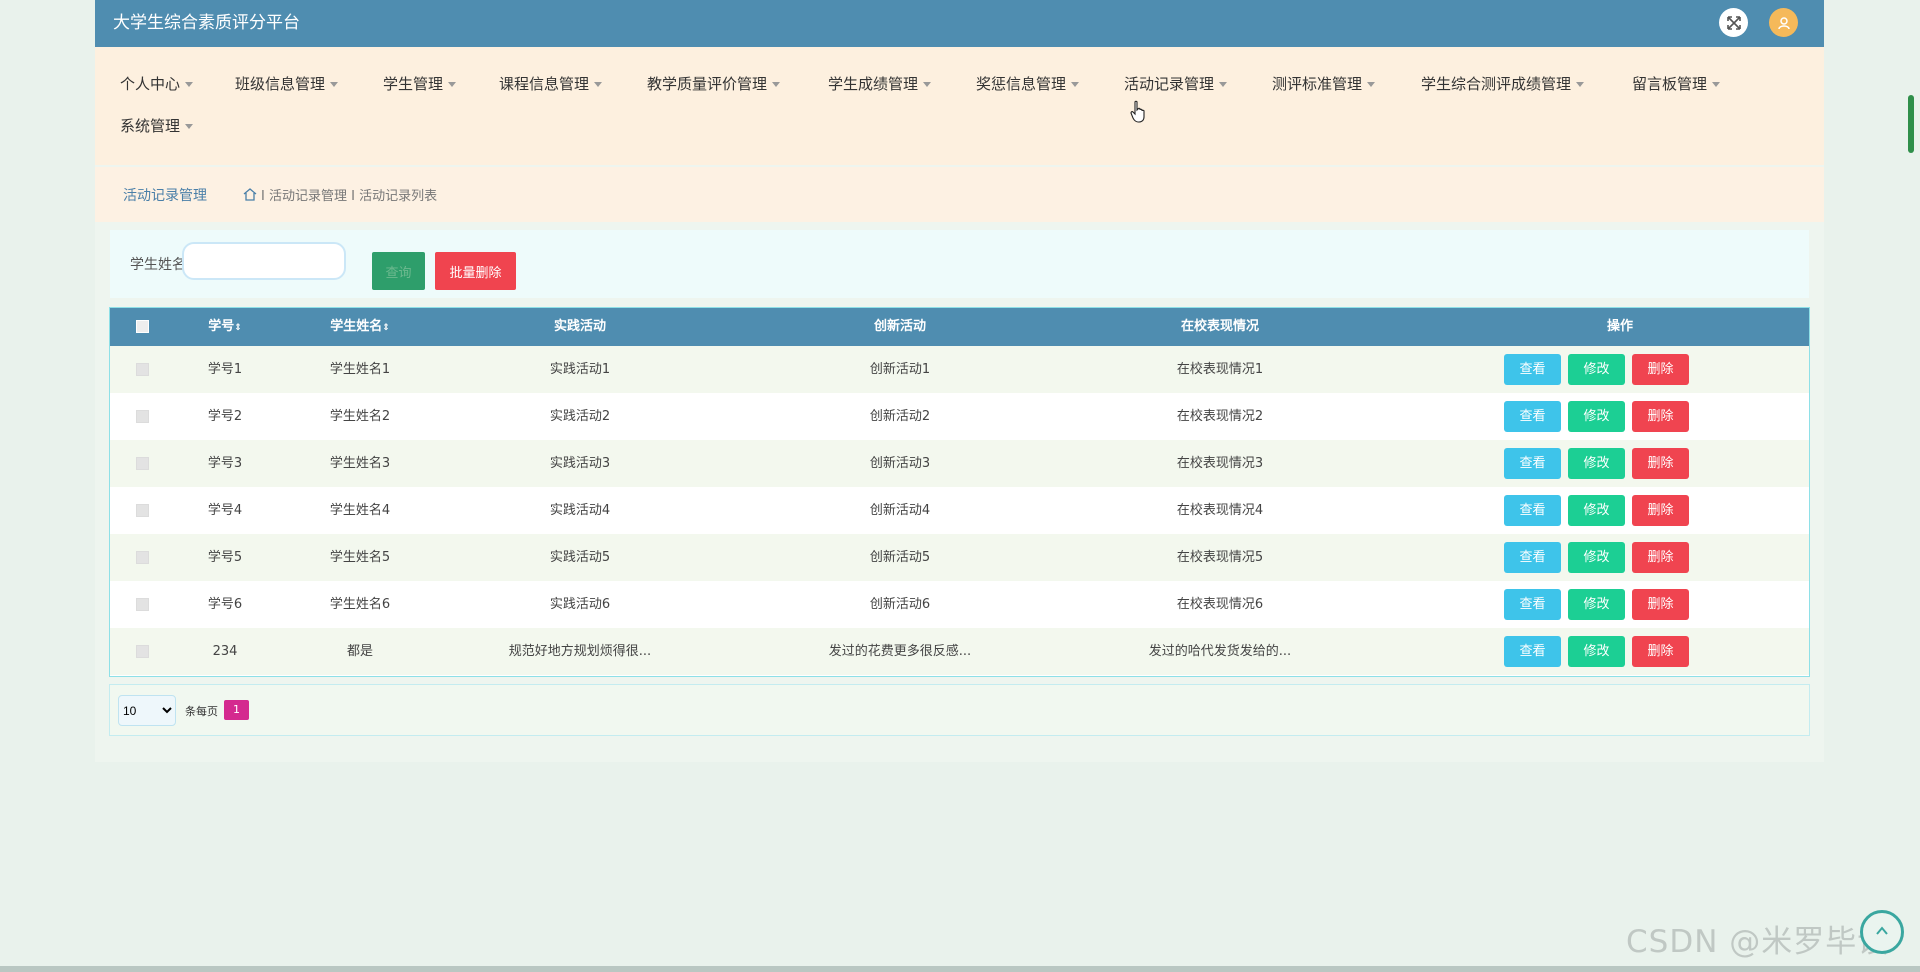 This screenshot has width=1920, height=972. I want to click on column-header-id: 学号⇕, so click(225, 327).